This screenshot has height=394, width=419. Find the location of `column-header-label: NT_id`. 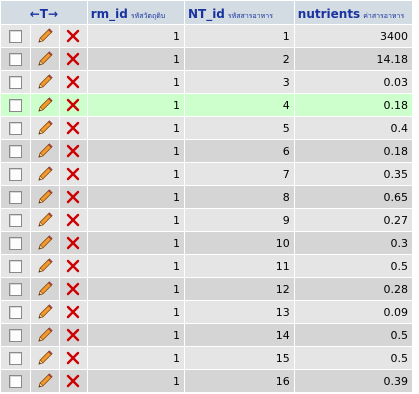

column-header-label: NT_id is located at coordinates (206, 14).